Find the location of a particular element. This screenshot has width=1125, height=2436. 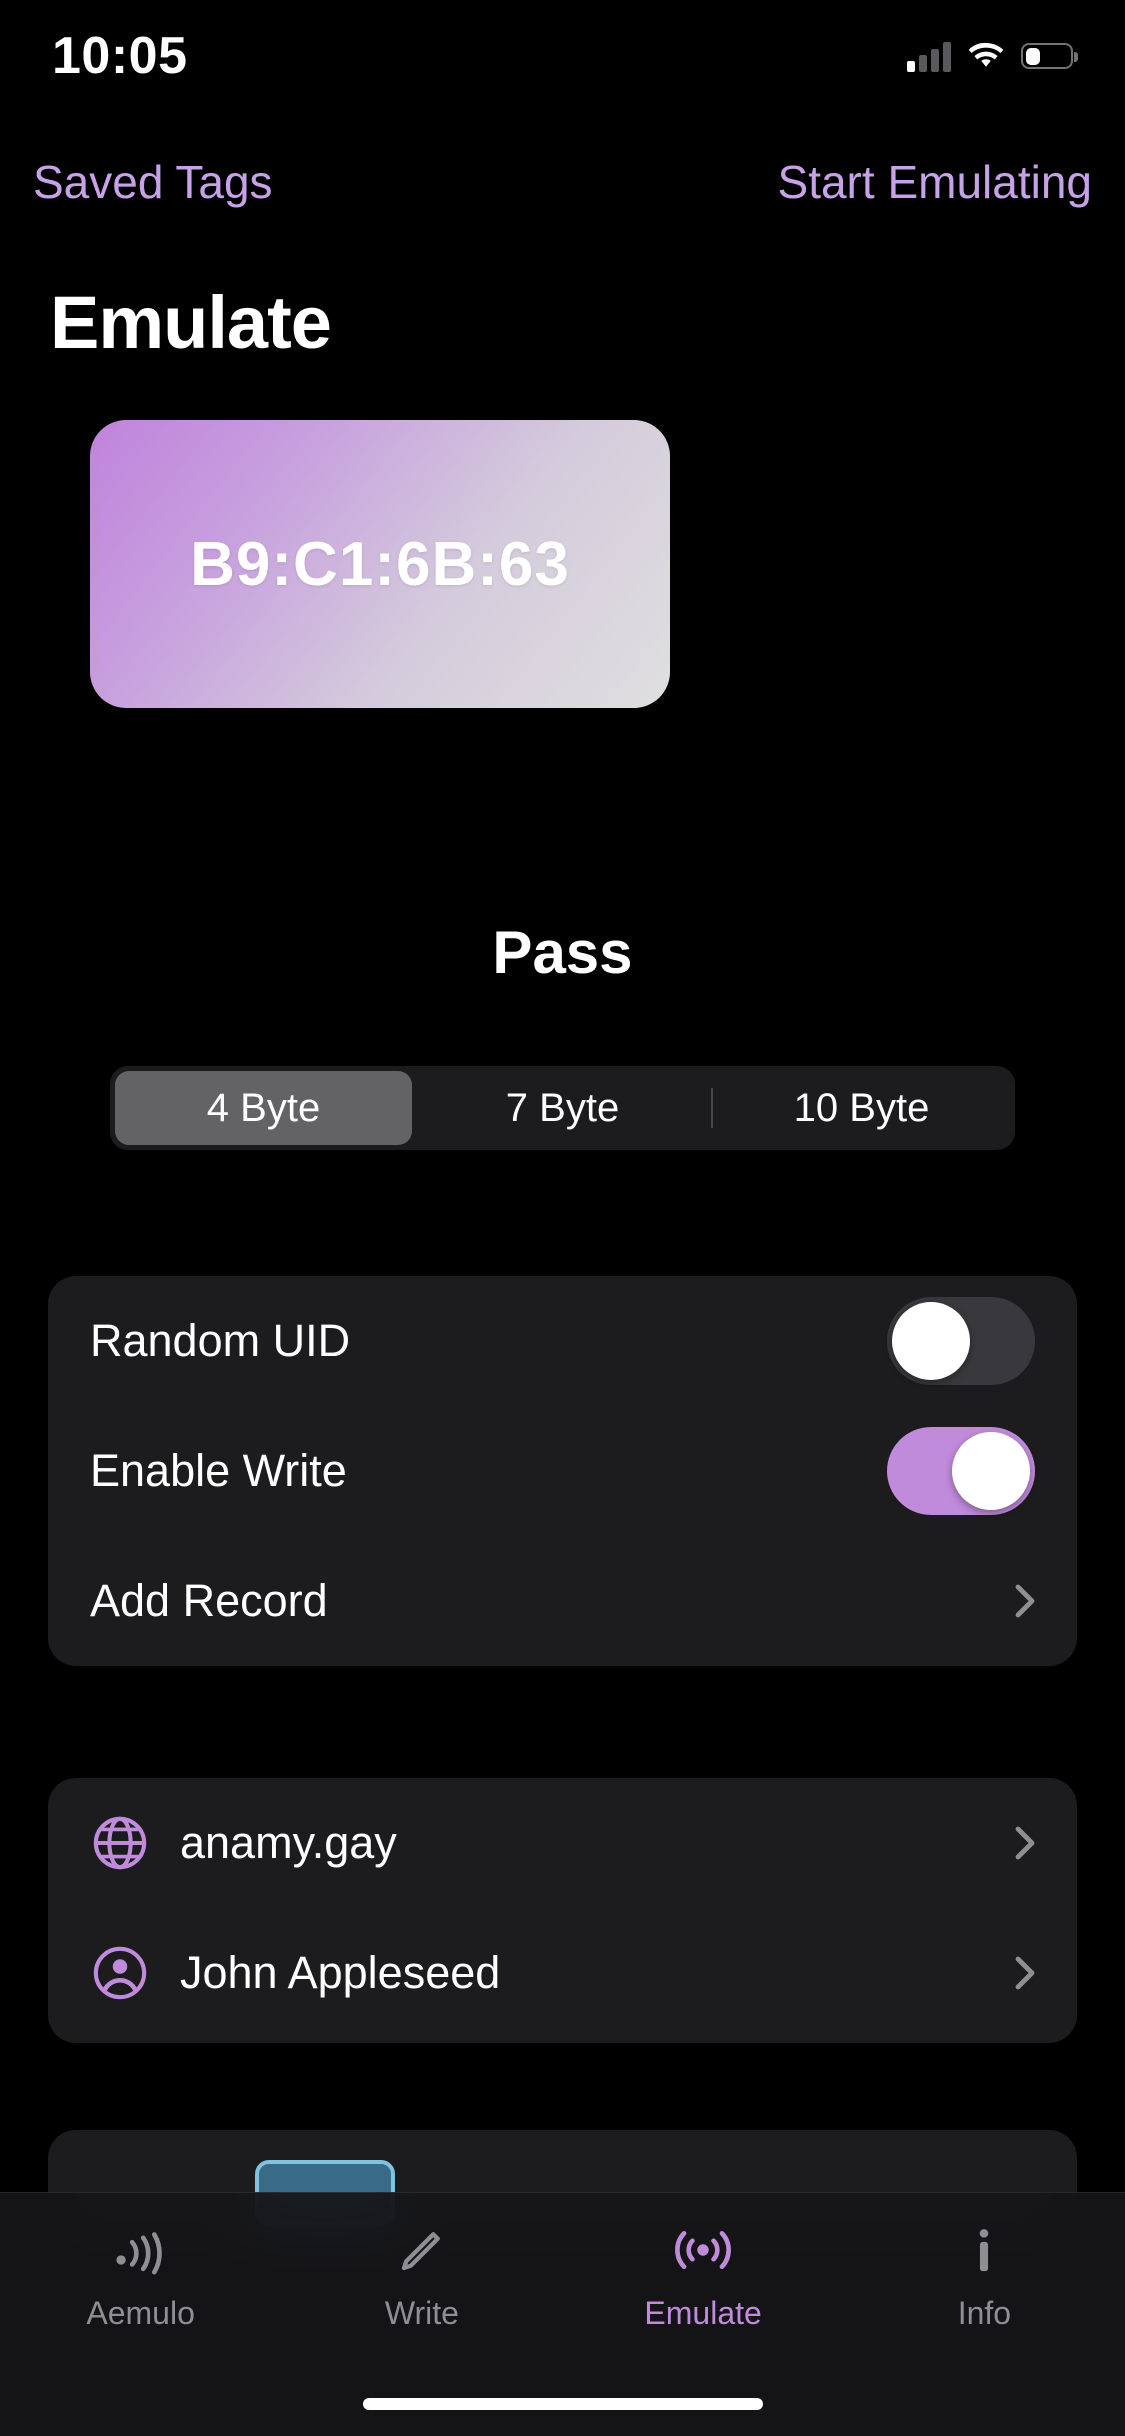

wifi-icon is located at coordinates (986, 56).